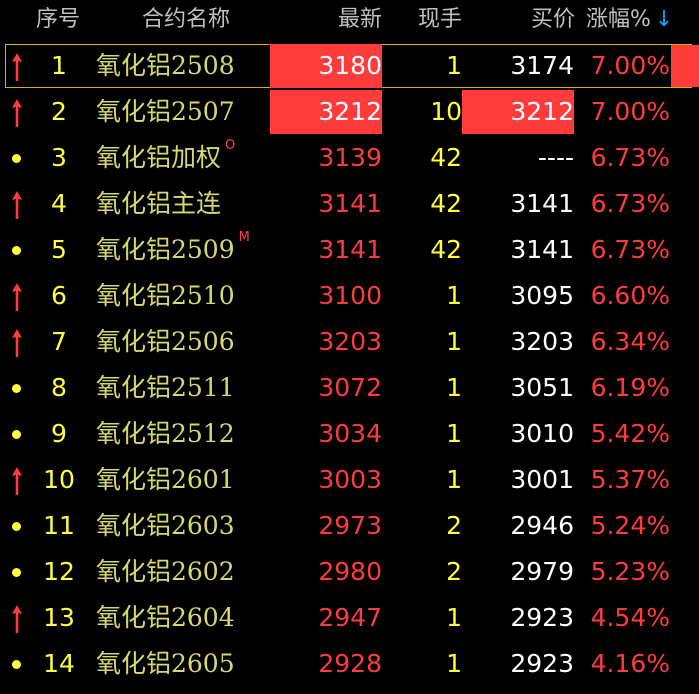 This screenshot has width=699, height=694. I want to click on row-seq: 10, so click(59, 479).